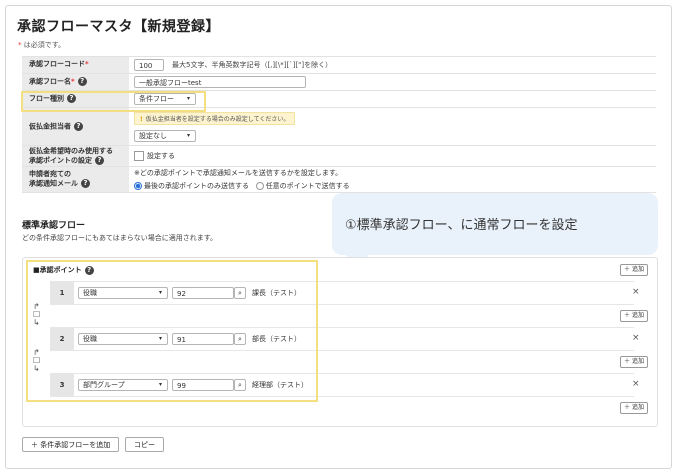 The image size is (677, 474). I want to click on step-approver-name: 経理部（テスト）, so click(280, 385).